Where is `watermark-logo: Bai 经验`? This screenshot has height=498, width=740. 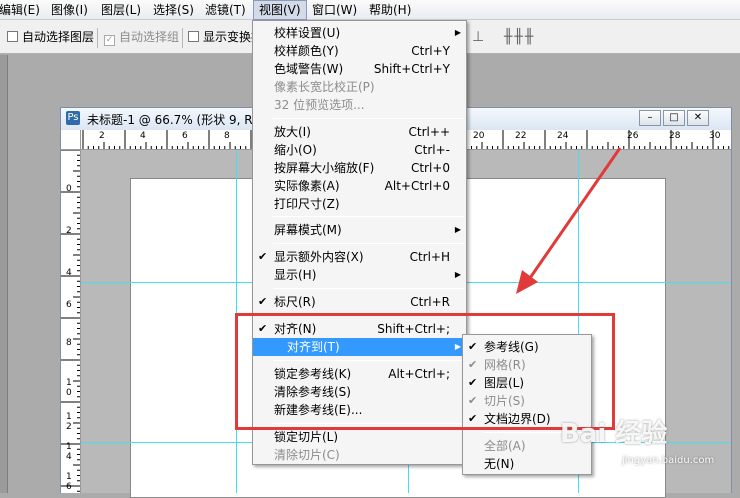
watermark-logo: Bai 经验 is located at coordinates (614, 434).